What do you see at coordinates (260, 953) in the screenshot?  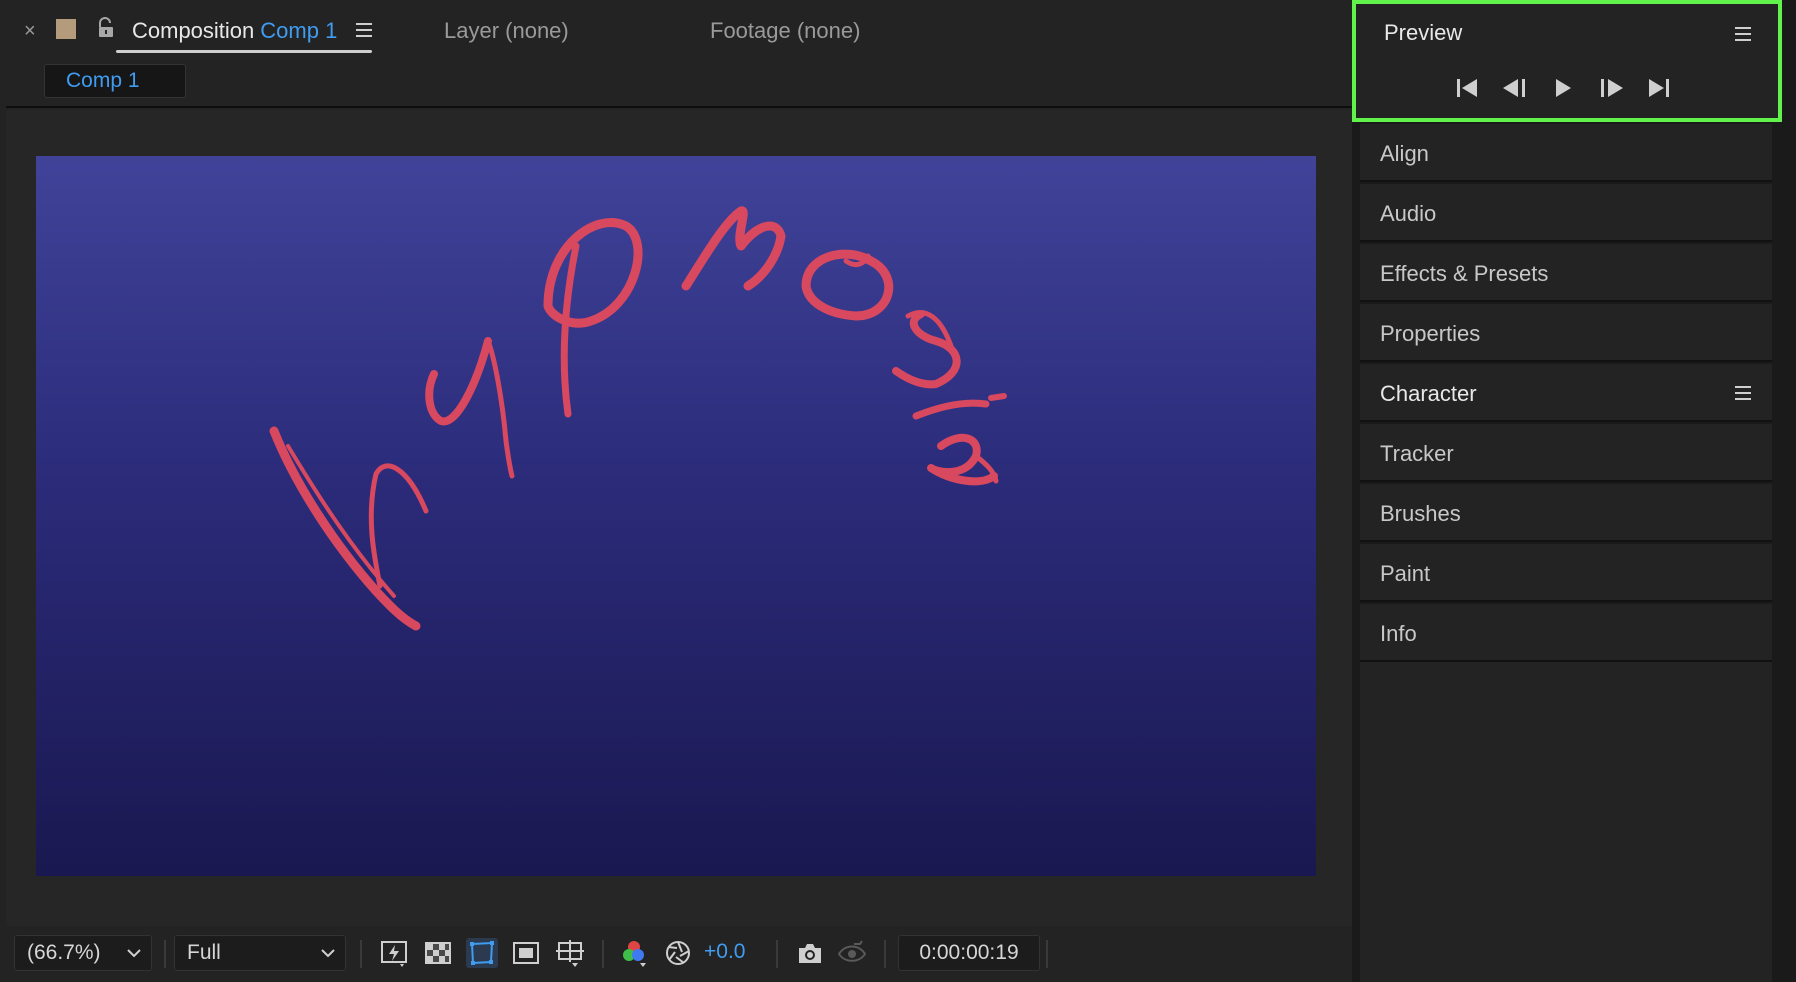 I see `resolution-dropdown: Full` at bounding box center [260, 953].